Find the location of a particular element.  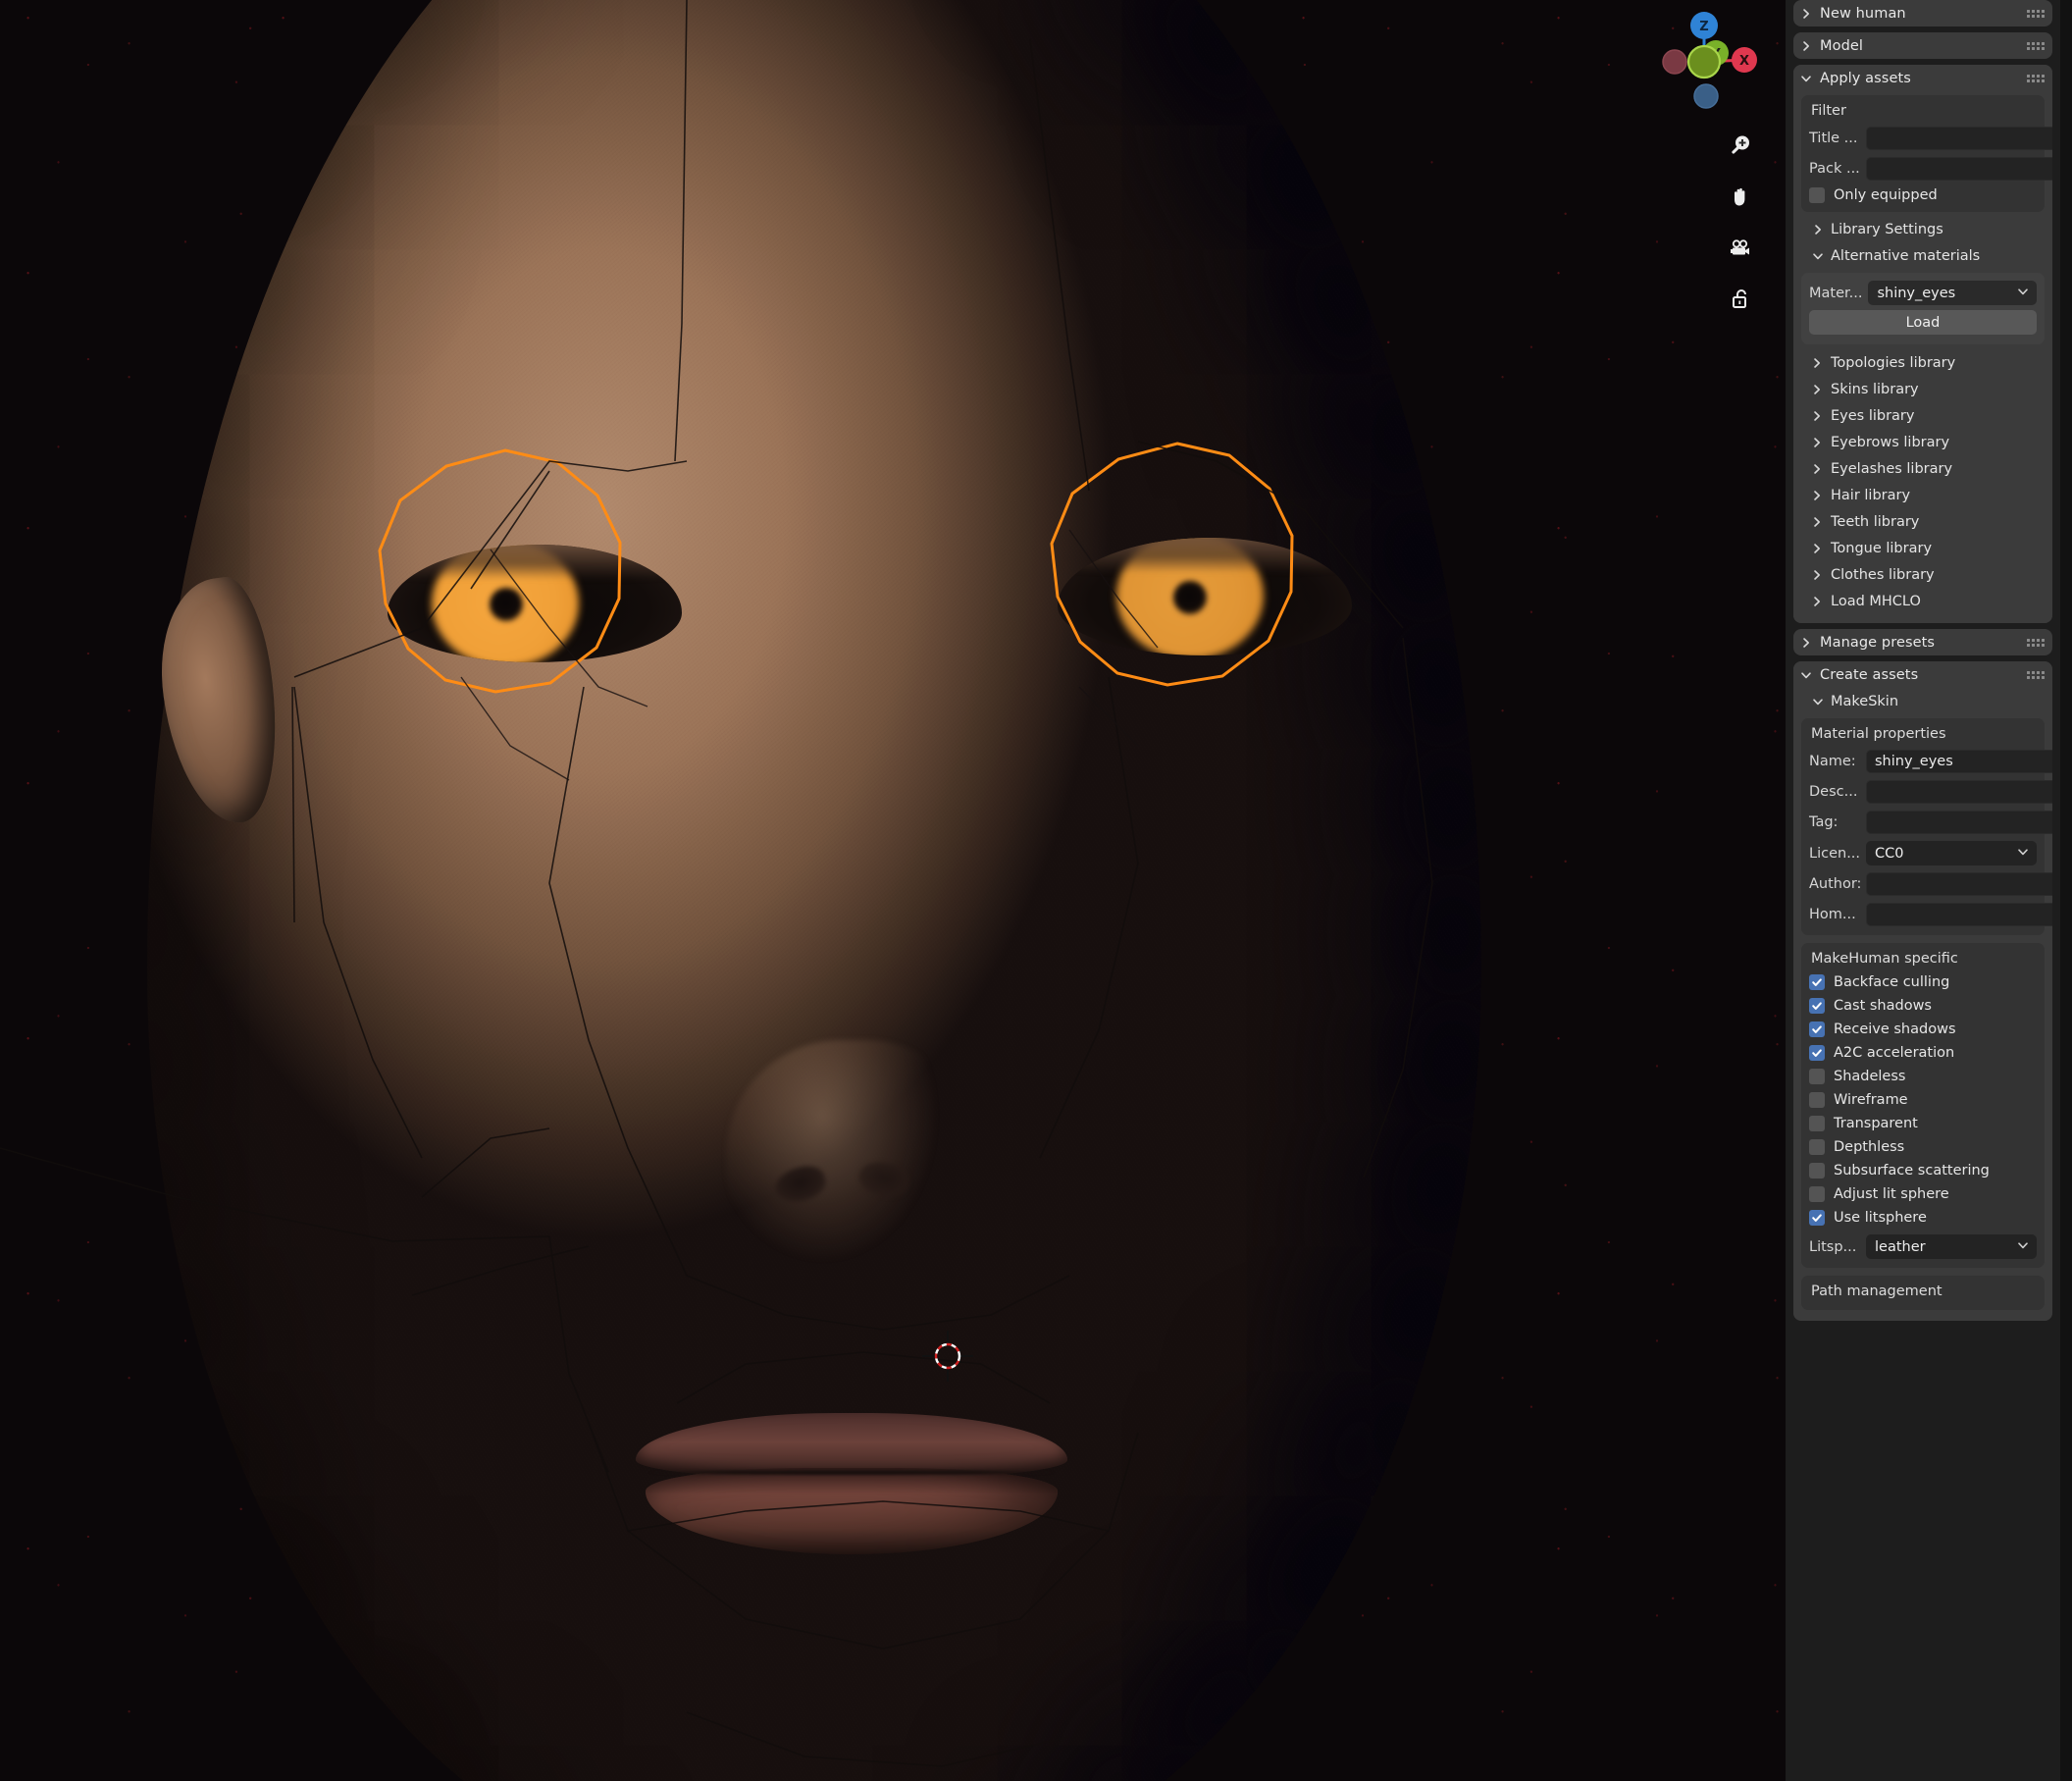

panel-new-human: New human is located at coordinates (1922, 13).